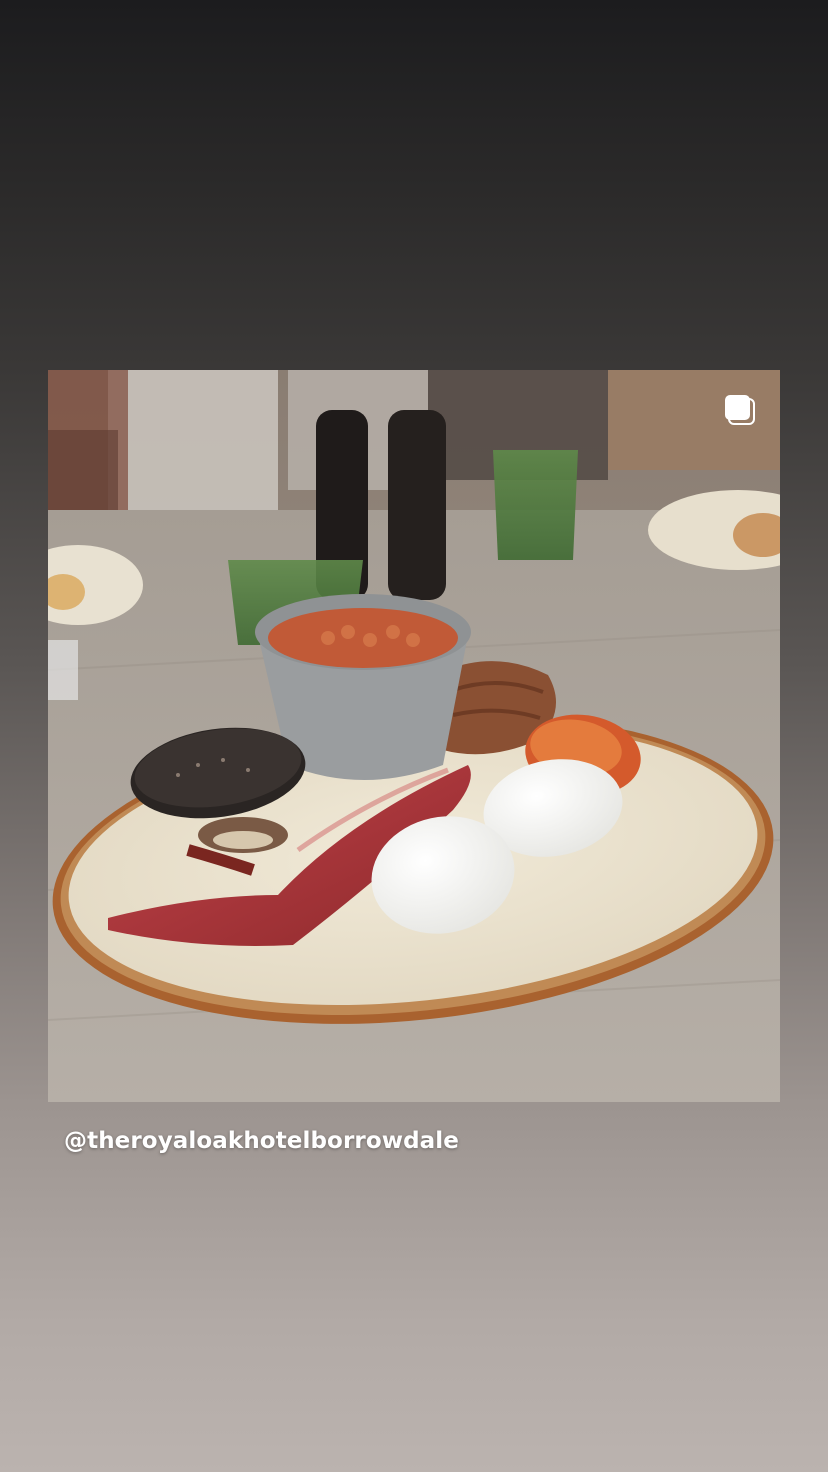 This screenshot has height=1472, width=828. I want to click on post-username-link: @theroyaloakhotelborrowdale, so click(261, 1141).